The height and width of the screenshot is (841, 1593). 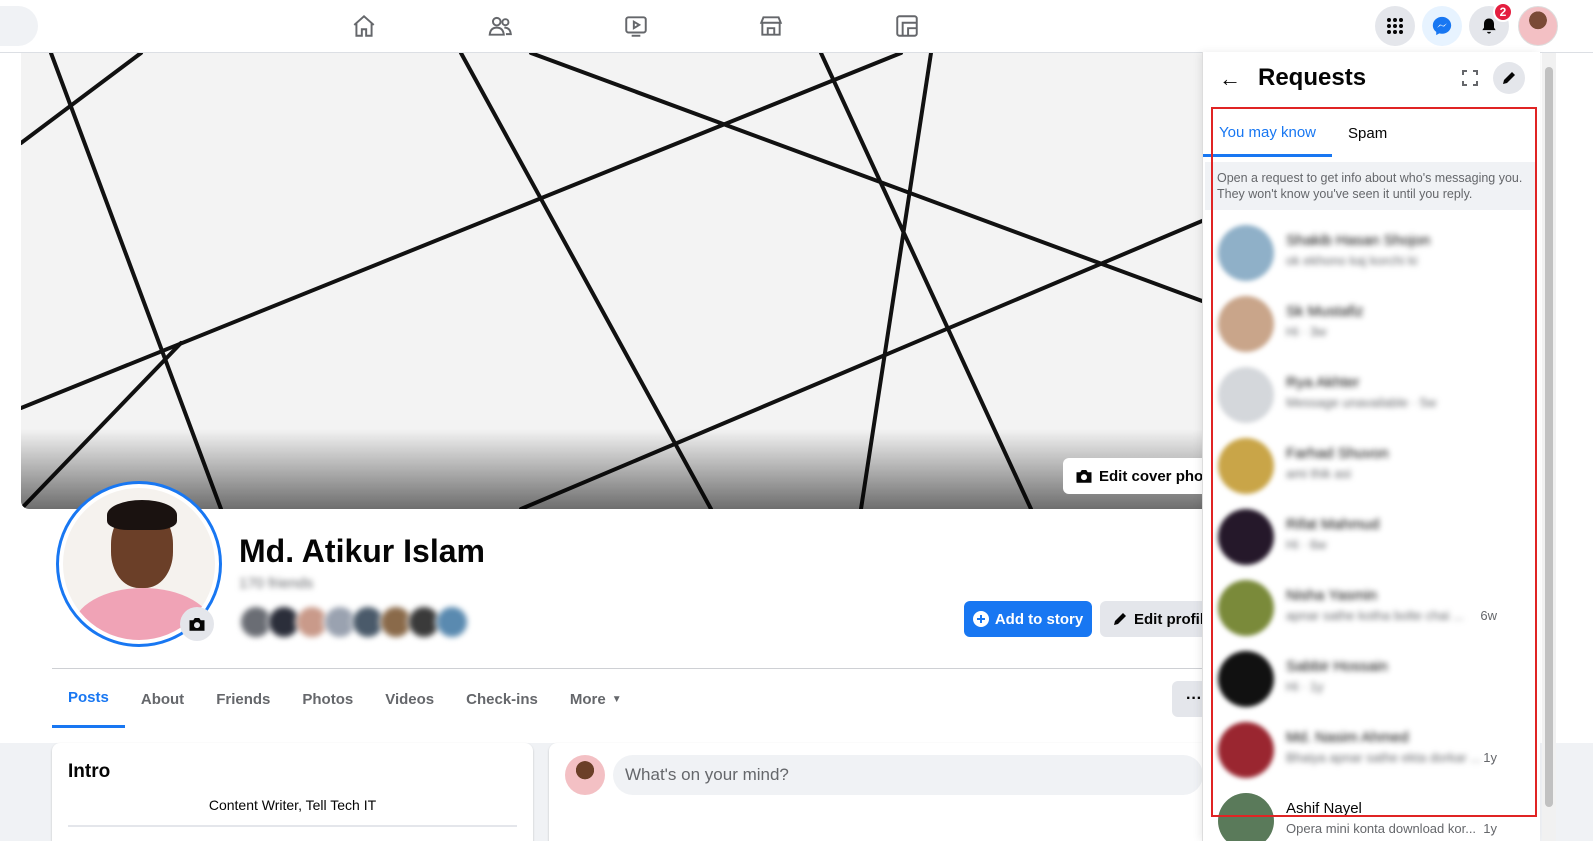 What do you see at coordinates (1333, 524) in the screenshot?
I see `request-name: Rifat Mahmud` at bounding box center [1333, 524].